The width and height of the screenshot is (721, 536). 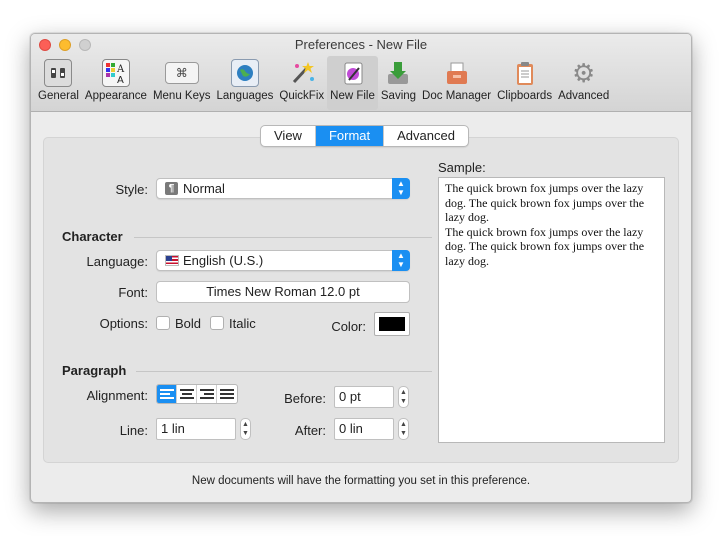 What do you see at coordinates (171, 188) in the screenshot?
I see `pilcrow-icon: ¶` at bounding box center [171, 188].